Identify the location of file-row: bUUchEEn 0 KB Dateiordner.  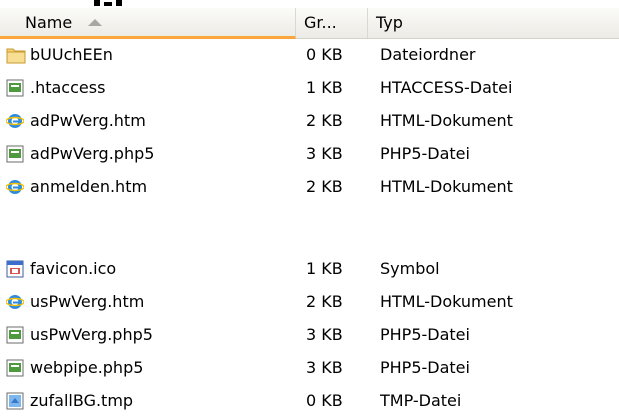
(309, 54).